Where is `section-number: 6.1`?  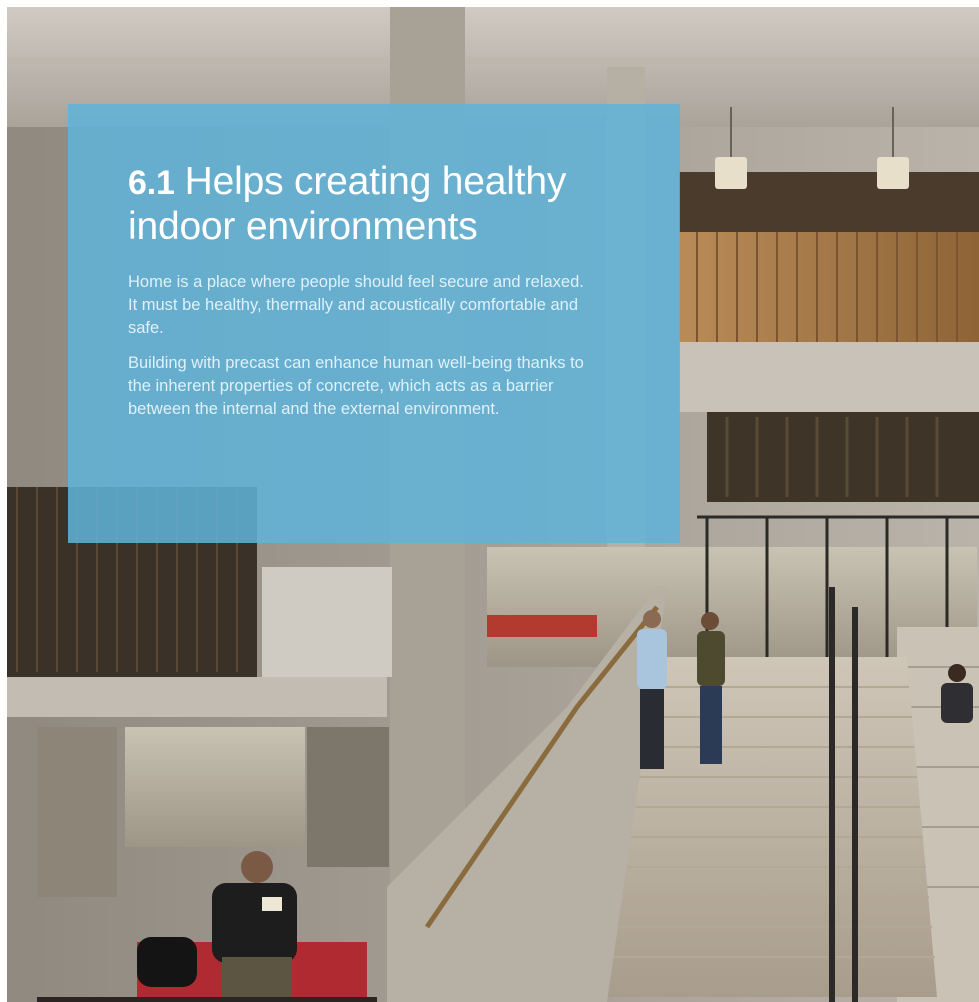
section-number: 6.1 is located at coordinates (151, 183).